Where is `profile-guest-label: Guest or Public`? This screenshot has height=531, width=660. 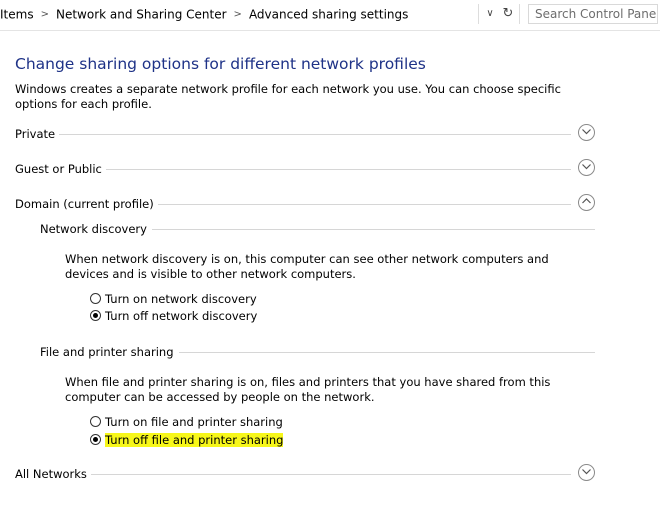 profile-guest-label: Guest or Public is located at coordinates (60, 169).